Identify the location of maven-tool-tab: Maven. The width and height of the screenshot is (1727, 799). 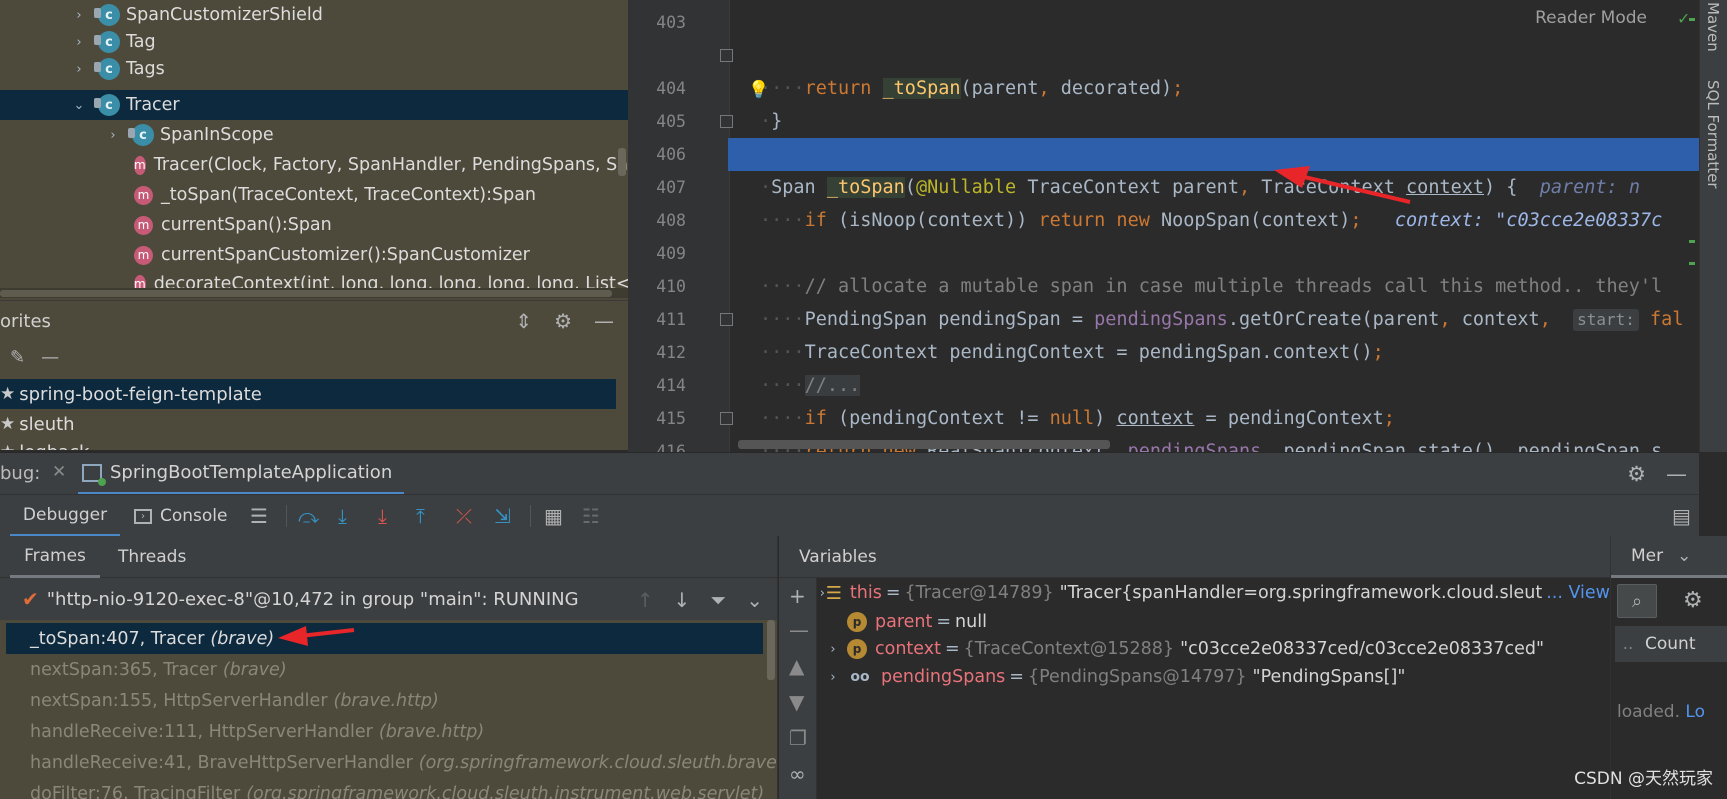
(1713, 27).